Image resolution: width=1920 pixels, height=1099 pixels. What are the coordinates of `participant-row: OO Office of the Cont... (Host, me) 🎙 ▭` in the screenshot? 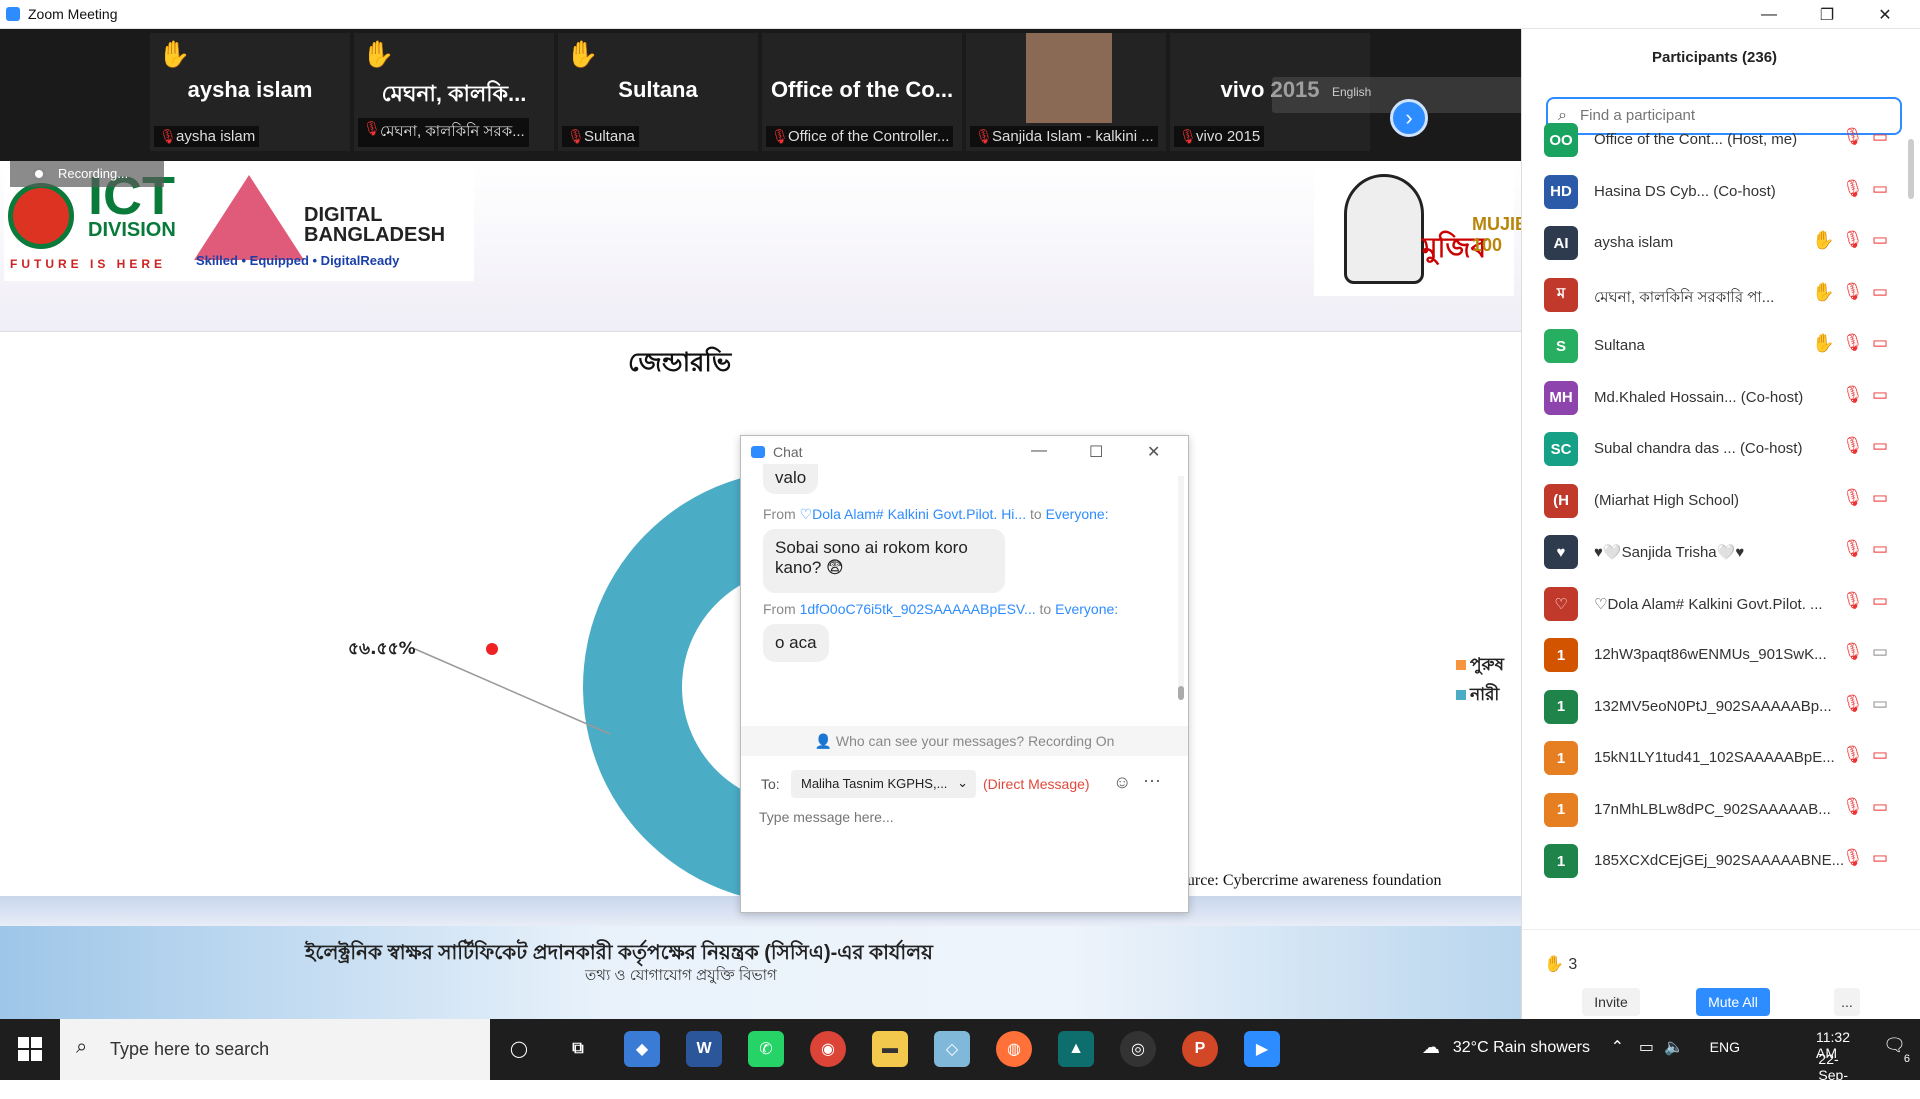 It's located at (1724, 140).